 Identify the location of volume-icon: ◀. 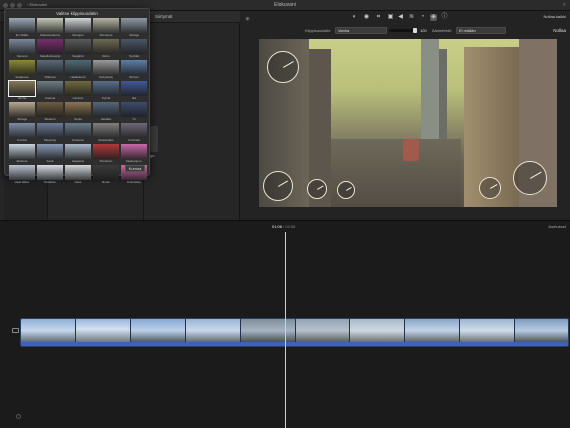
(400, 17).